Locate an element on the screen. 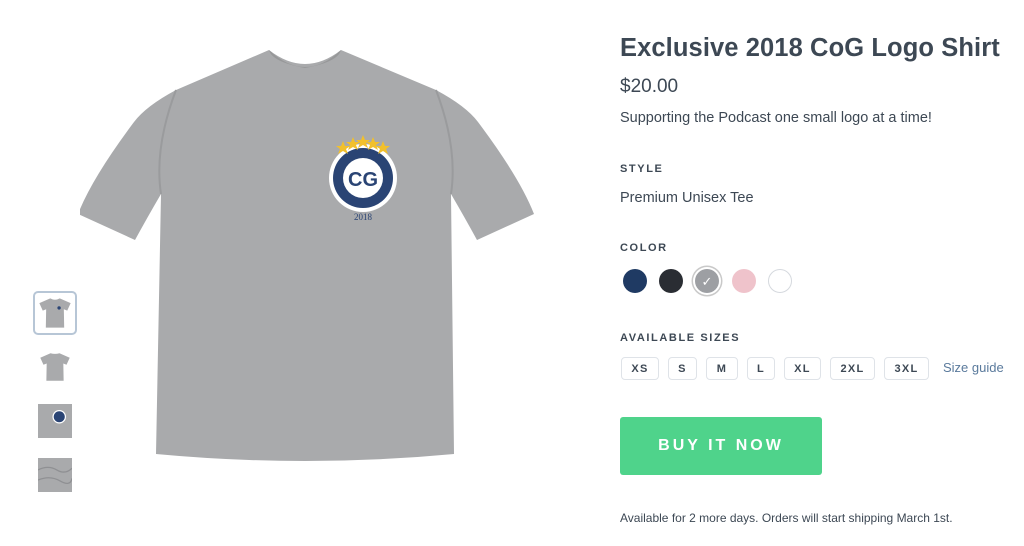  style-label: STYLE is located at coordinates (642, 169).